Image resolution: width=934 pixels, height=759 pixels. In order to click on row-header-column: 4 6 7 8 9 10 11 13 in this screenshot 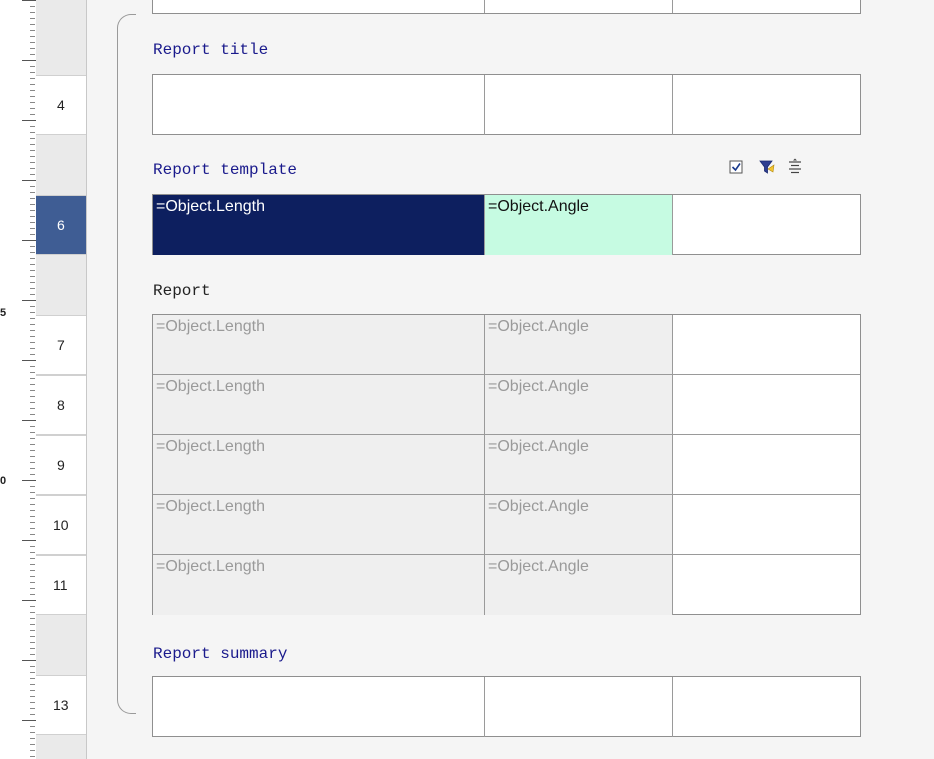, I will do `click(61, 379)`.